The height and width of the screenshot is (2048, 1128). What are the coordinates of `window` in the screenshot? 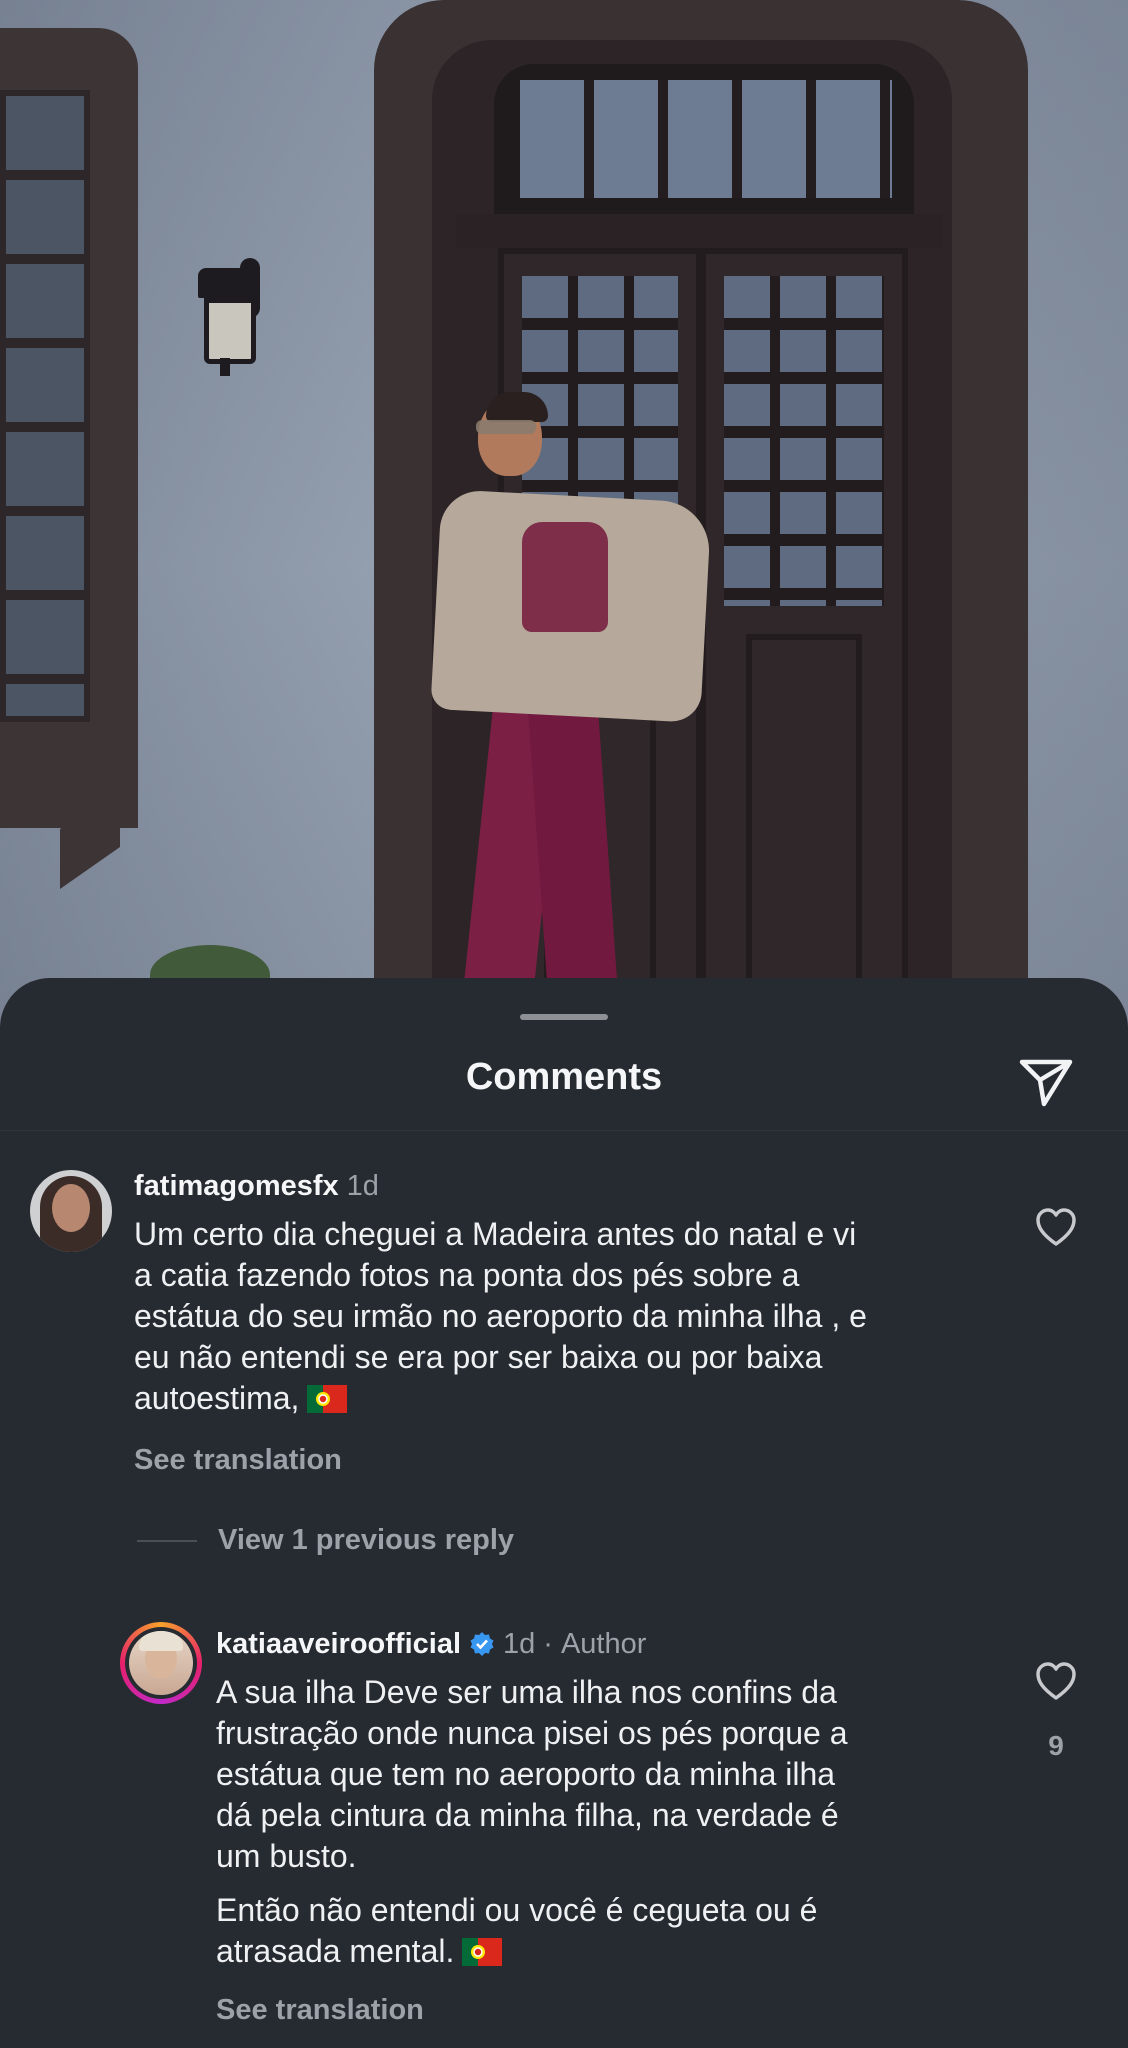 It's located at (45, 406).